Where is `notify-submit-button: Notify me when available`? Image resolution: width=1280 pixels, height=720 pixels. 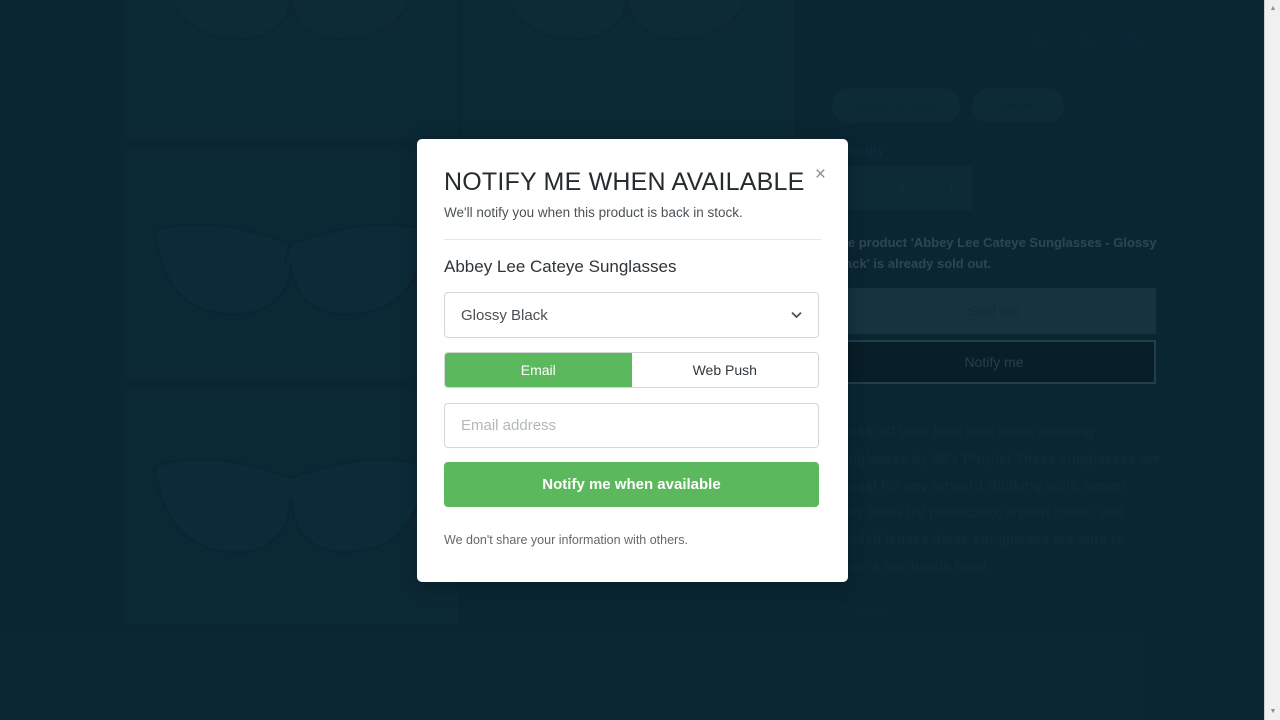
notify-submit-button: Notify me when available is located at coordinates (631, 484).